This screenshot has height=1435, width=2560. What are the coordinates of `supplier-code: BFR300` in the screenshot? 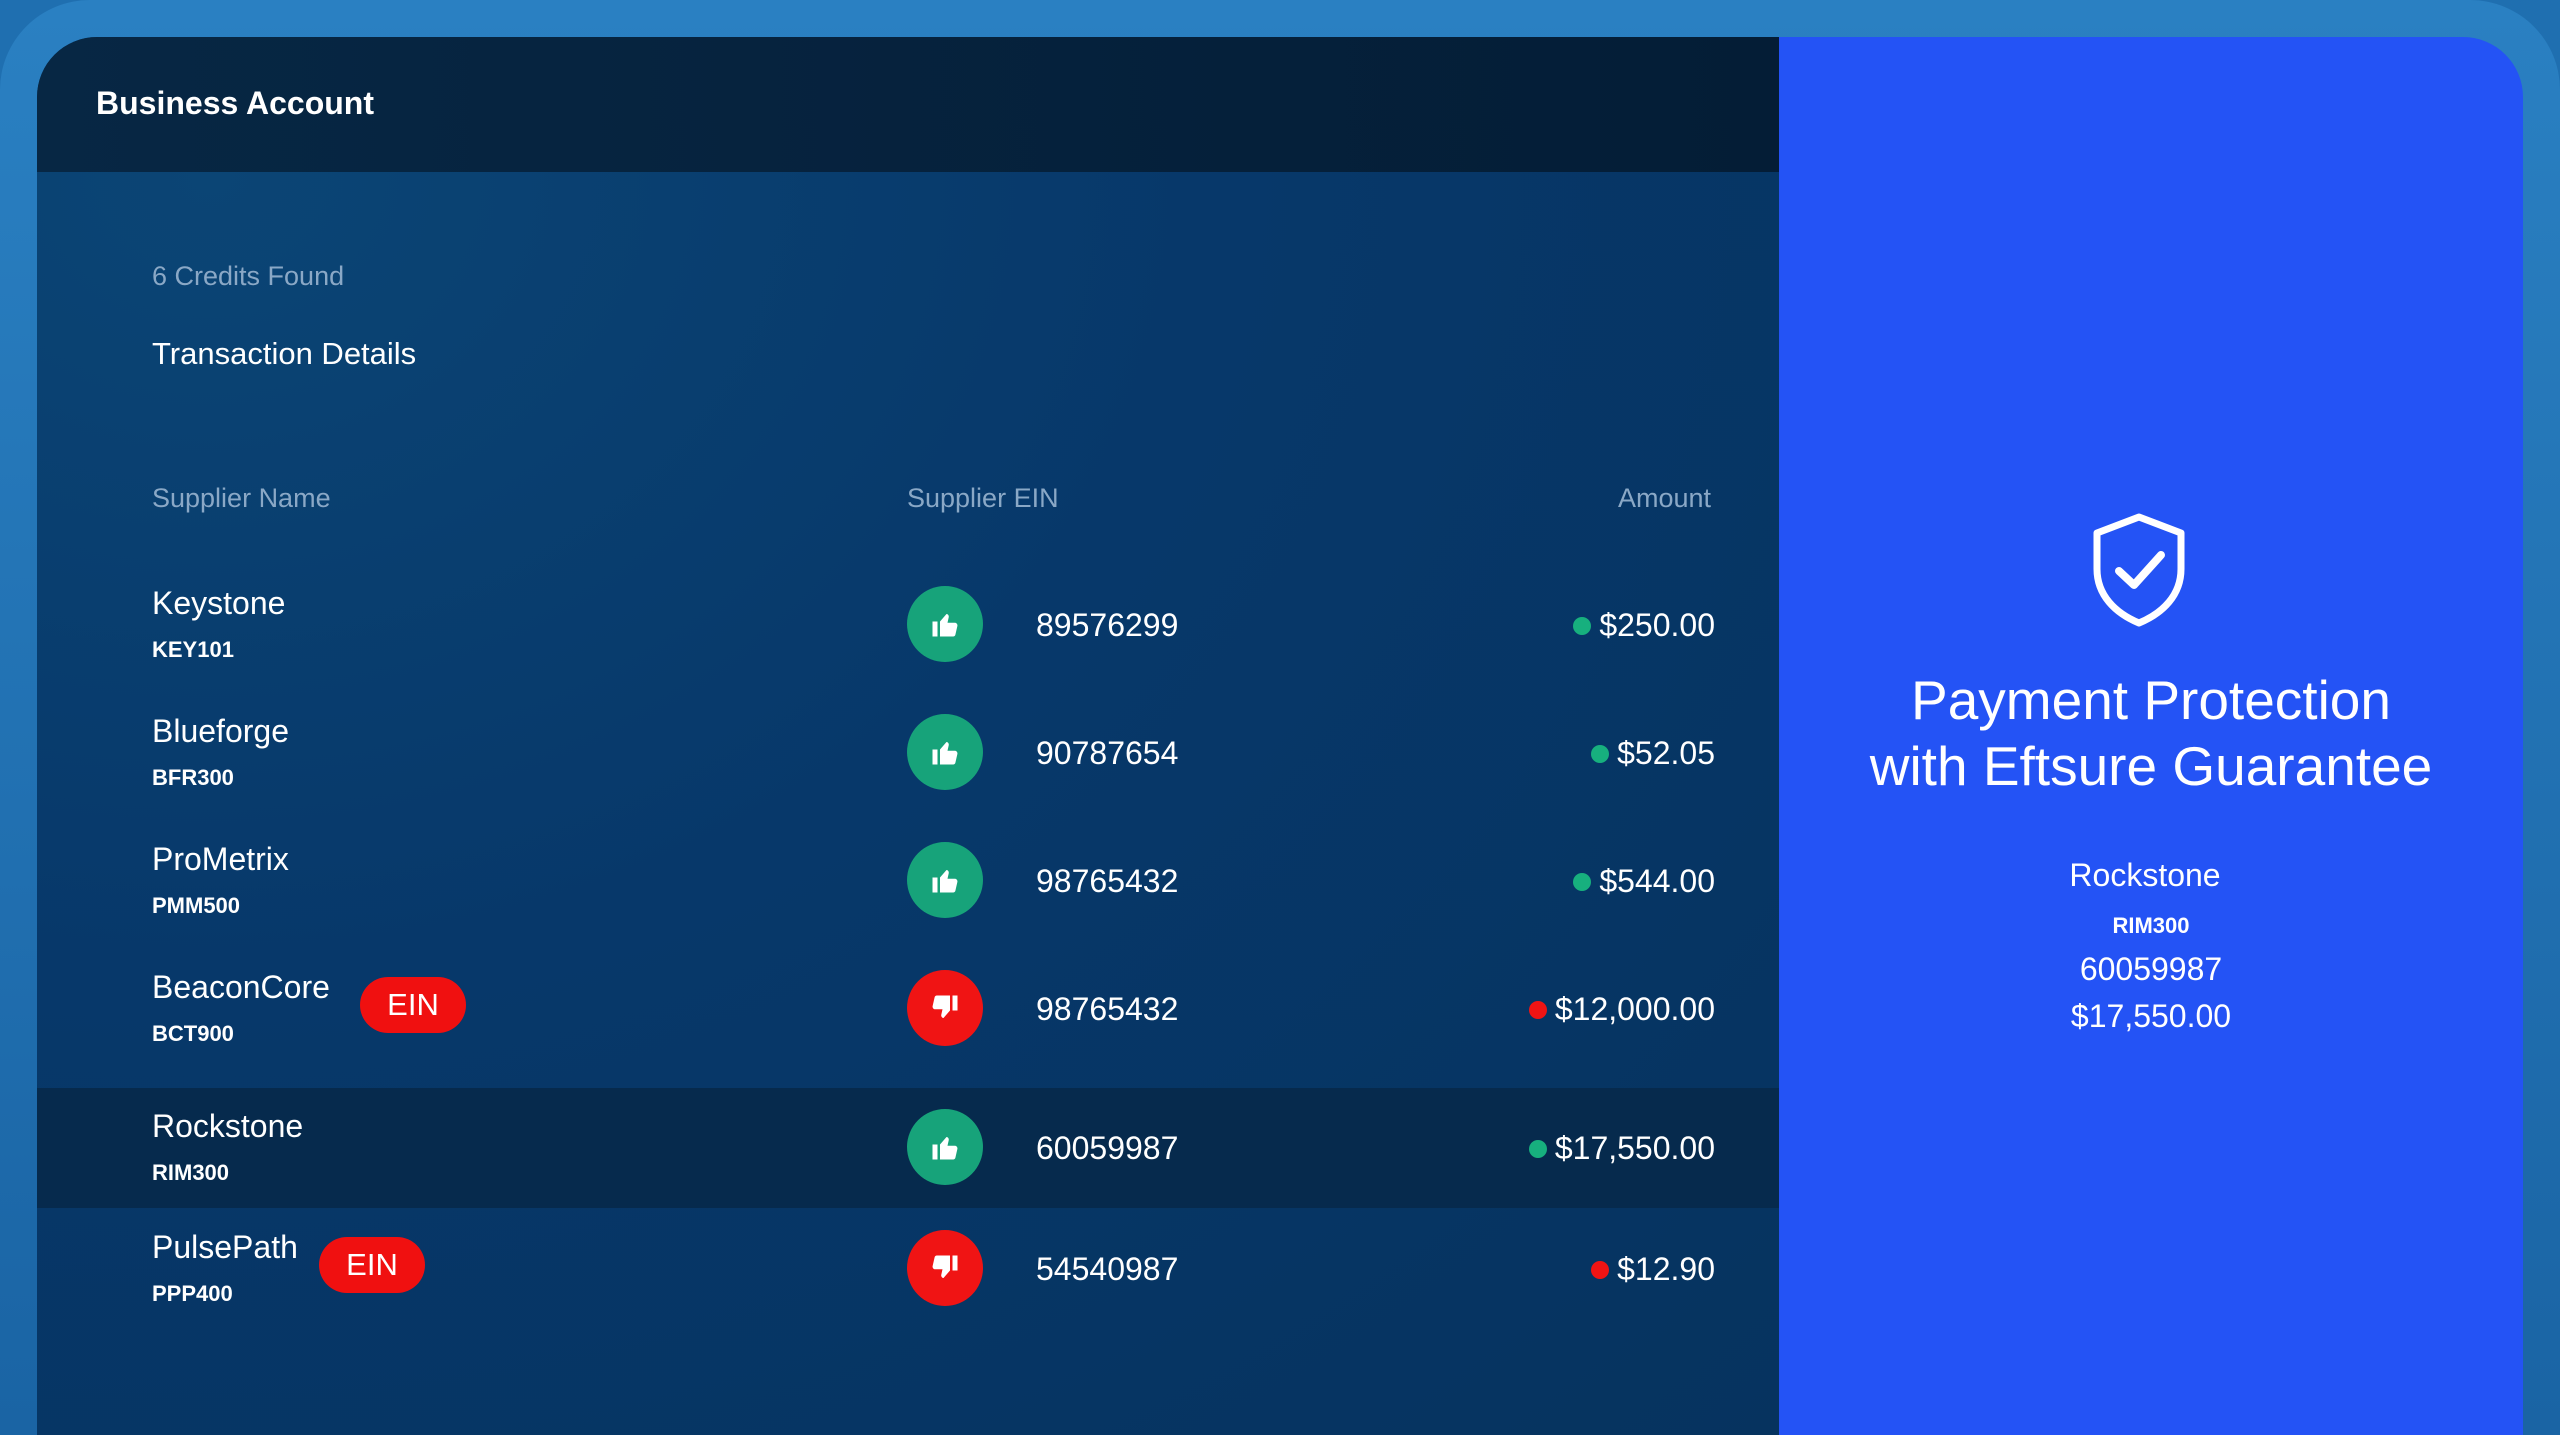 It's located at (193, 777).